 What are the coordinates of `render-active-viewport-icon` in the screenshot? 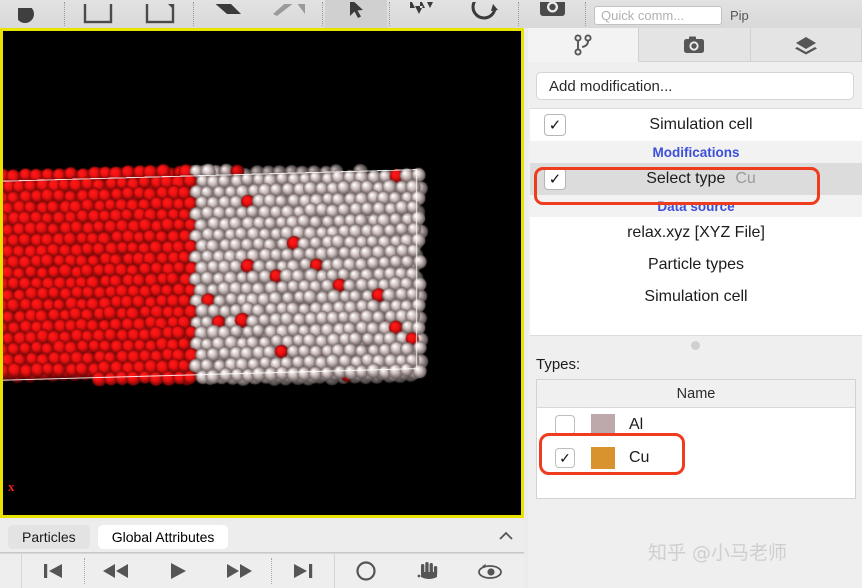 It's located at (31, 14).